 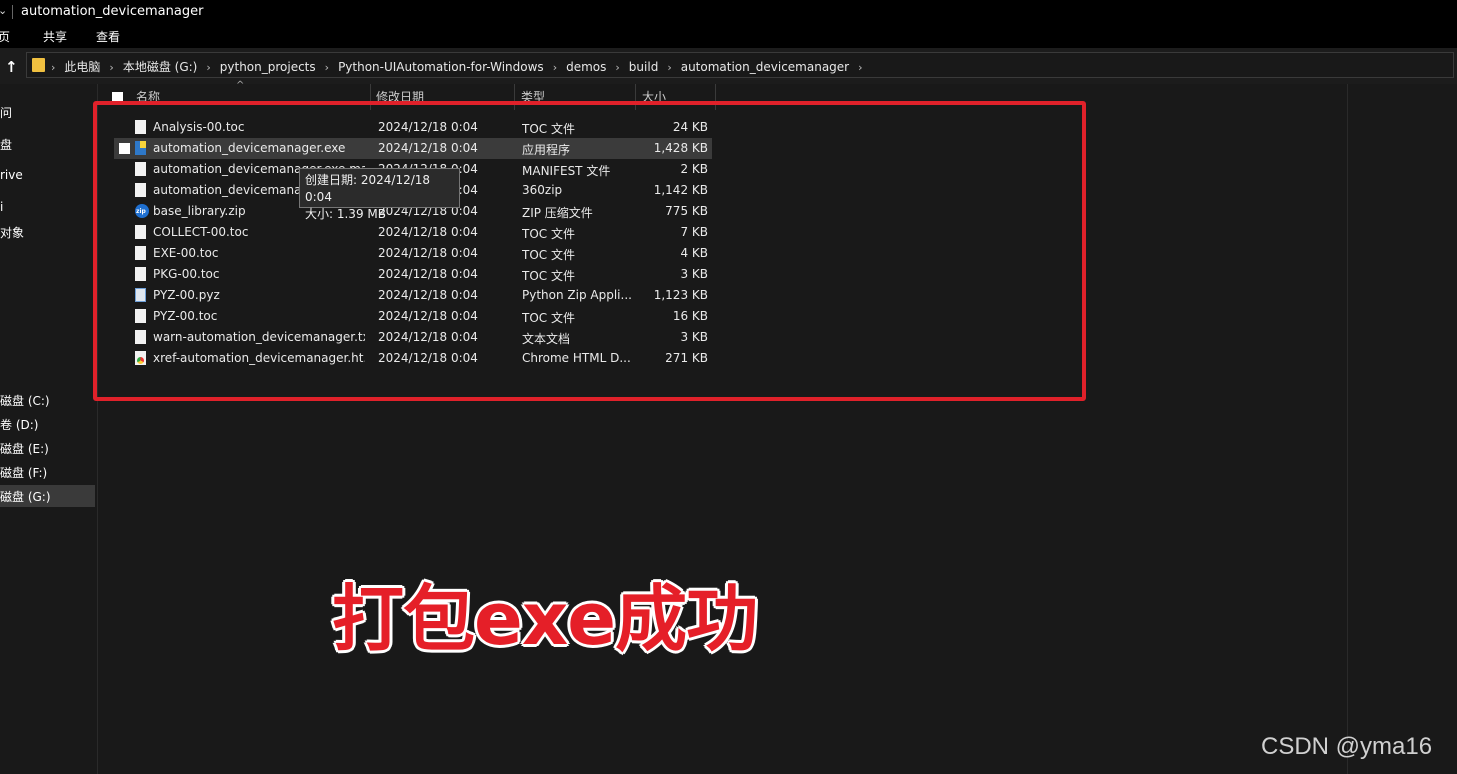 I want to click on nav-item-drive-f: 磁盘 (F:), so click(x=47, y=472).